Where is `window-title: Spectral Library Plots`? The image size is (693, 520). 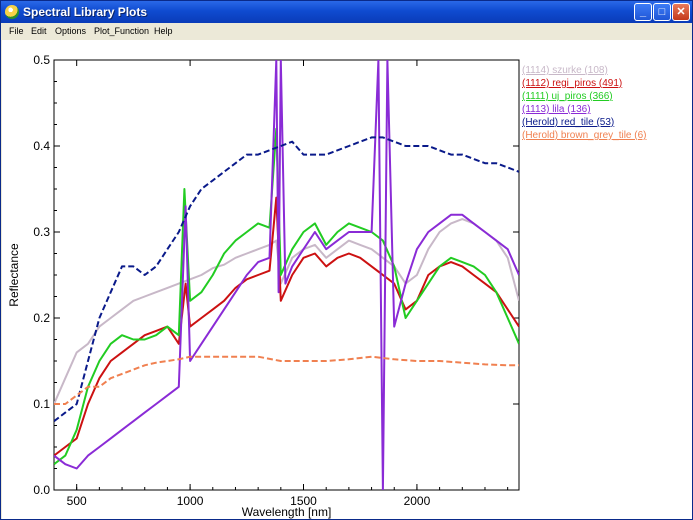 window-title: Spectral Library Plots is located at coordinates (85, 12).